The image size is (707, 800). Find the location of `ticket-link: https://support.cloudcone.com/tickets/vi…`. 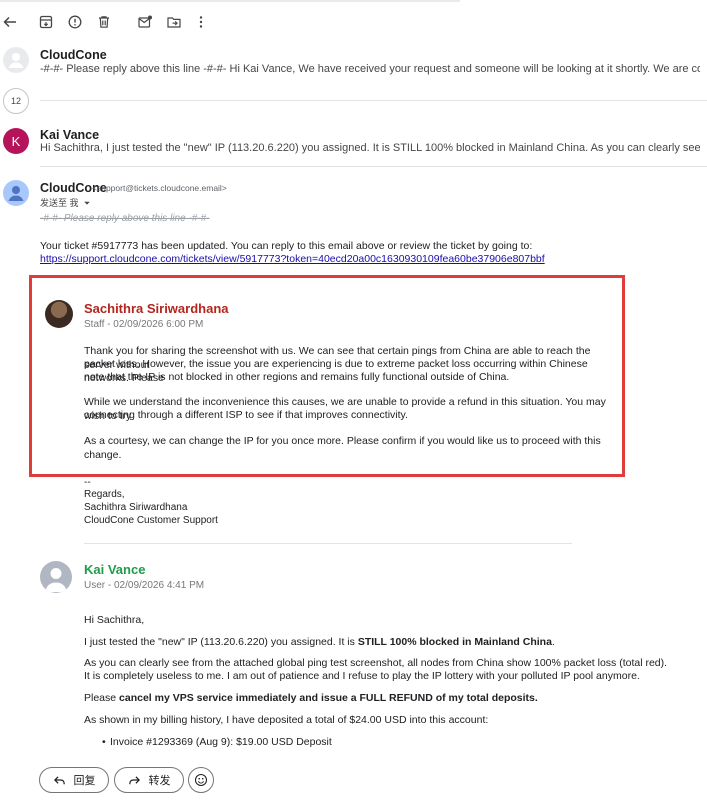

ticket-link: https://support.cloudcone.com/tickets/vi… is located at coordinates (292, 259).